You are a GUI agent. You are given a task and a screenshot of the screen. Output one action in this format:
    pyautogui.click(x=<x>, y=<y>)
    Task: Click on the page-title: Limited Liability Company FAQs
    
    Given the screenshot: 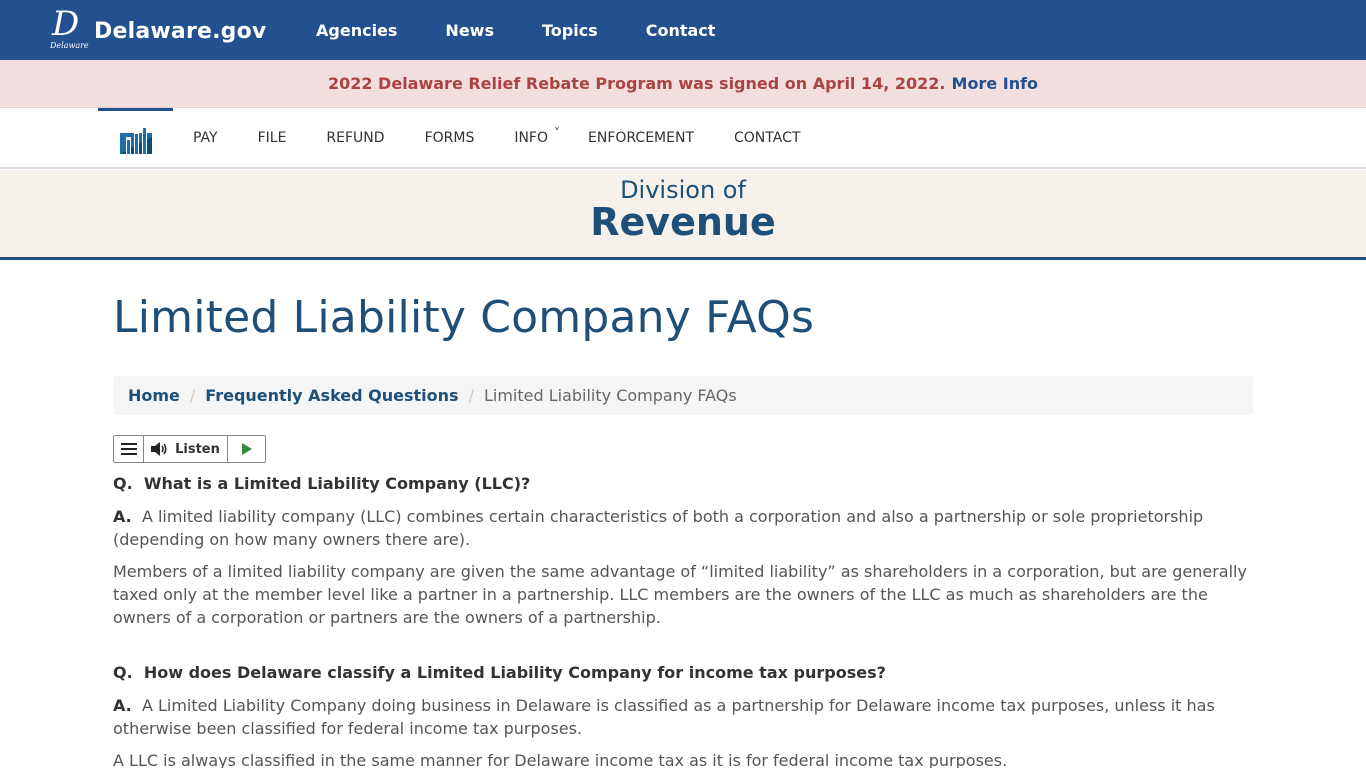 What is the action you would take?
    pyautogui.click(x=464, y=317)
    